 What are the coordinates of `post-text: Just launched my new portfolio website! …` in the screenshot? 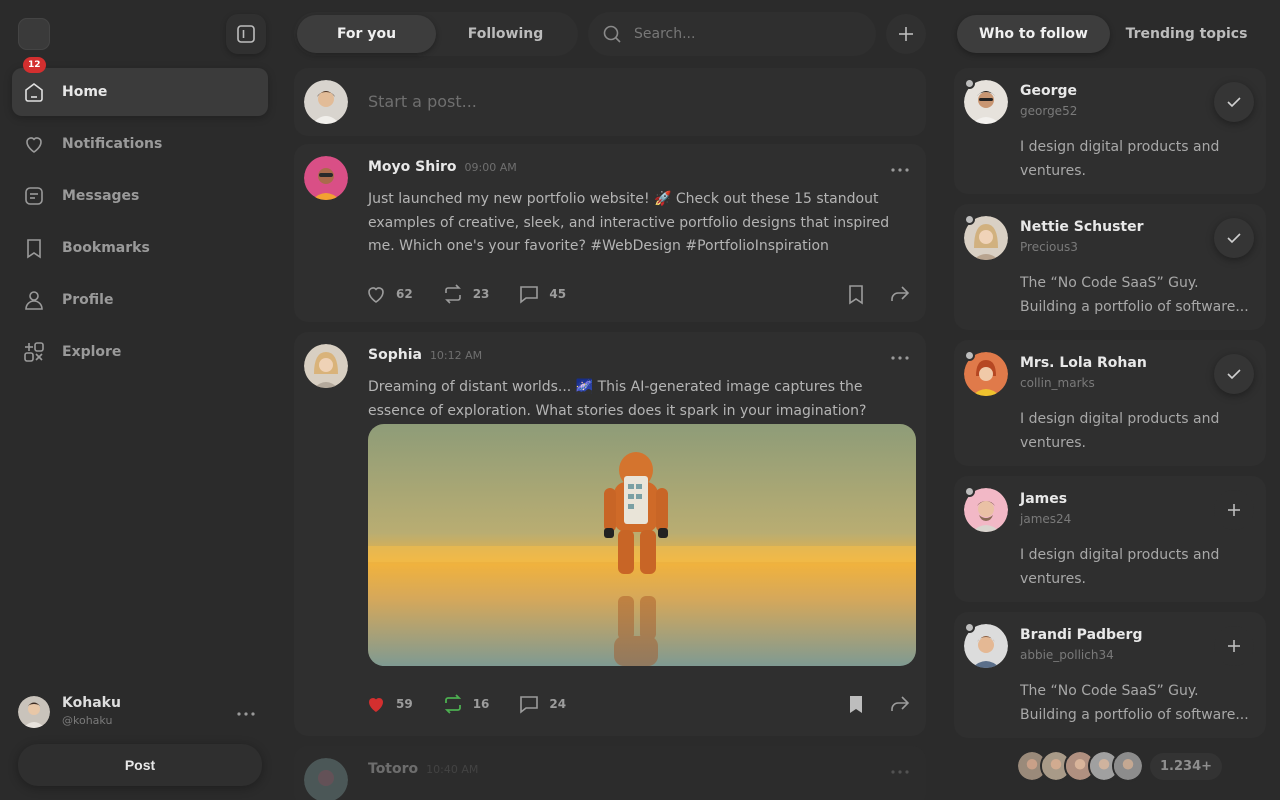 It's located at (629, 222).